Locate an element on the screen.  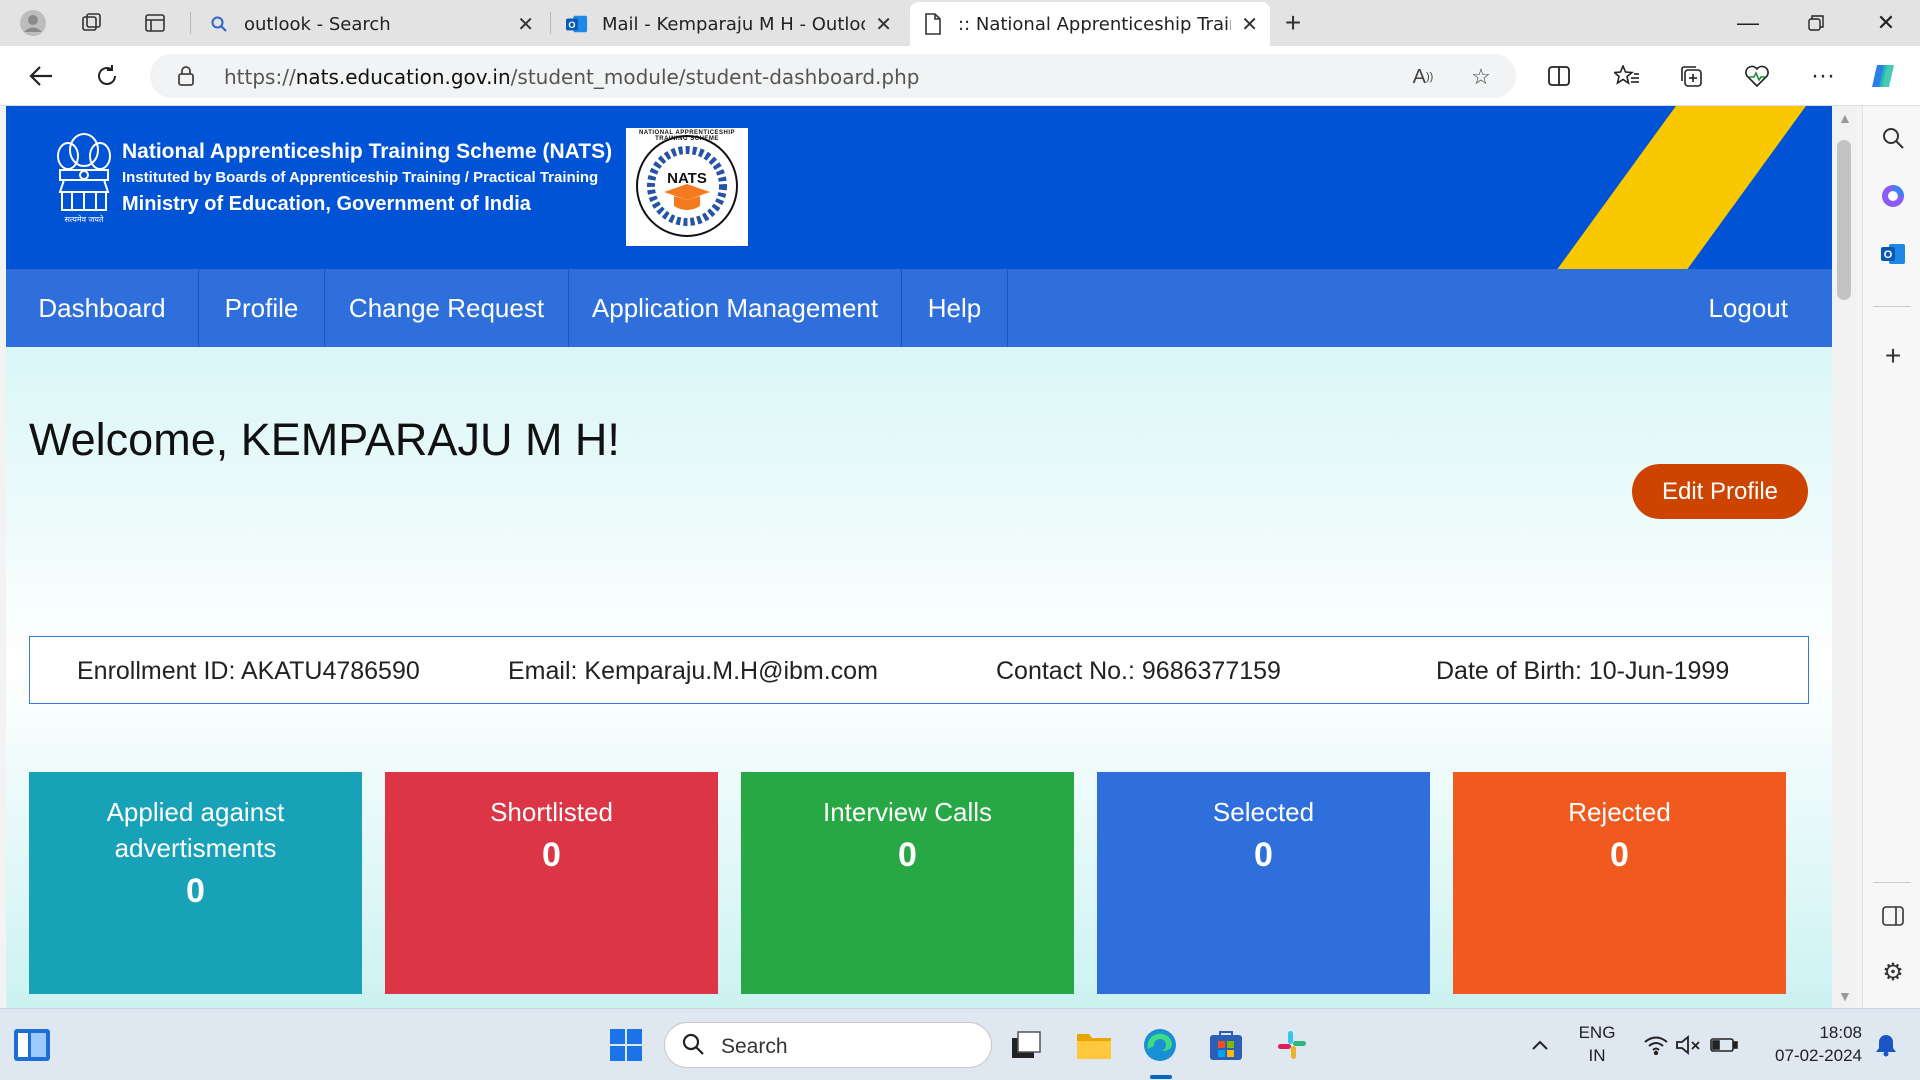
input-language: ENG IN is located at coordinates (1597, 1044).